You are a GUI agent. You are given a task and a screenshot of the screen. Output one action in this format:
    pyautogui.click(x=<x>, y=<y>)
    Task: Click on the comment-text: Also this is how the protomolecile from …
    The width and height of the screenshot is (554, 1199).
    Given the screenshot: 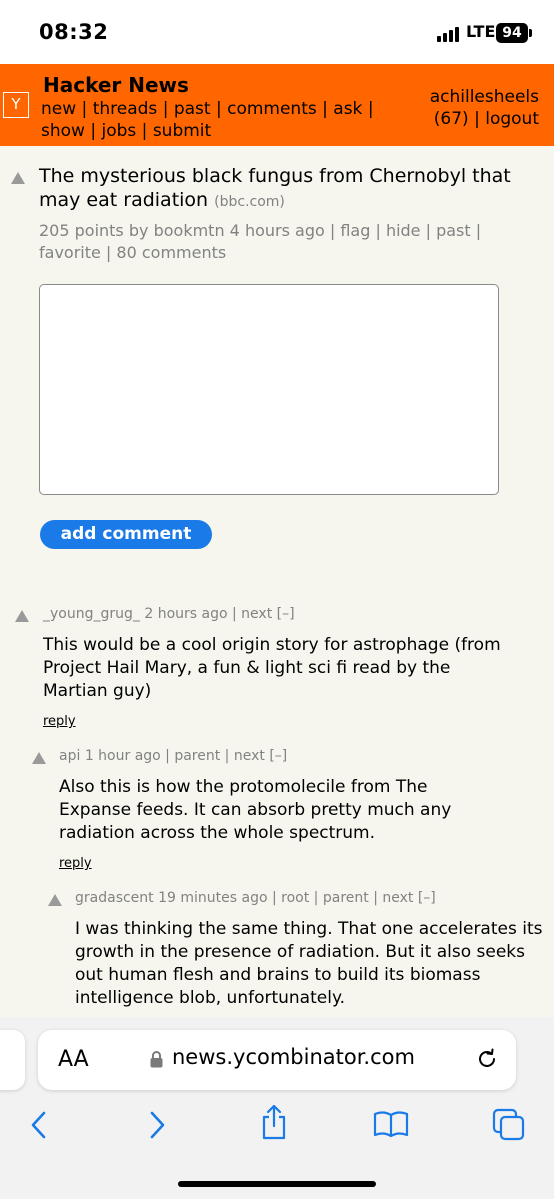 What is the action you would take?
    pyautogui.click(x=255, y=810)
    